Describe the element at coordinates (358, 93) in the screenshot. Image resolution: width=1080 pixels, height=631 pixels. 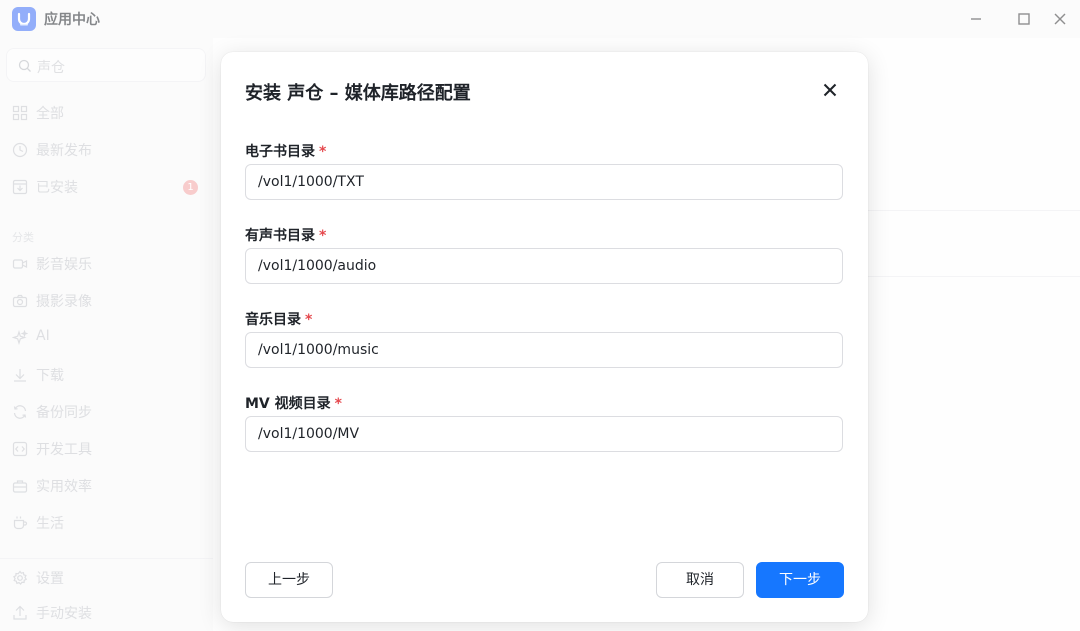
I see `dialog-title: 安装 声仓 – 媒体库路径配置` at that location.